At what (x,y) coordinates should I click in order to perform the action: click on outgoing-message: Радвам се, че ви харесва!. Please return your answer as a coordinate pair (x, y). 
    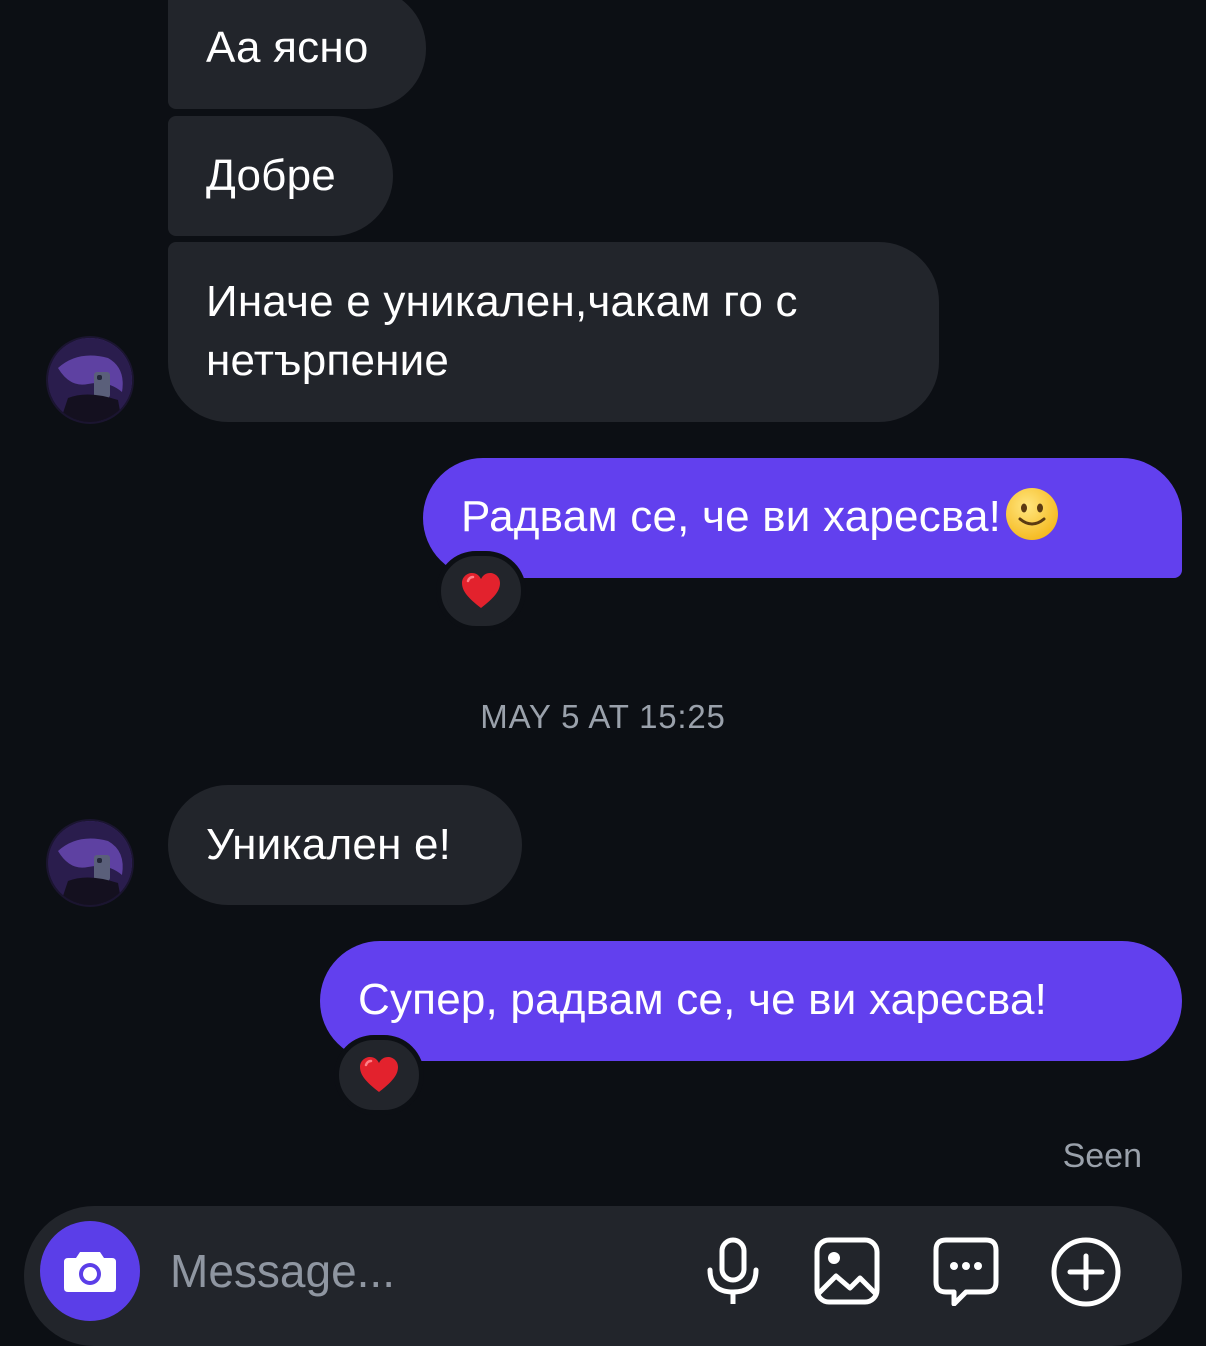
    Looking at the image, I should click on (802, 518).